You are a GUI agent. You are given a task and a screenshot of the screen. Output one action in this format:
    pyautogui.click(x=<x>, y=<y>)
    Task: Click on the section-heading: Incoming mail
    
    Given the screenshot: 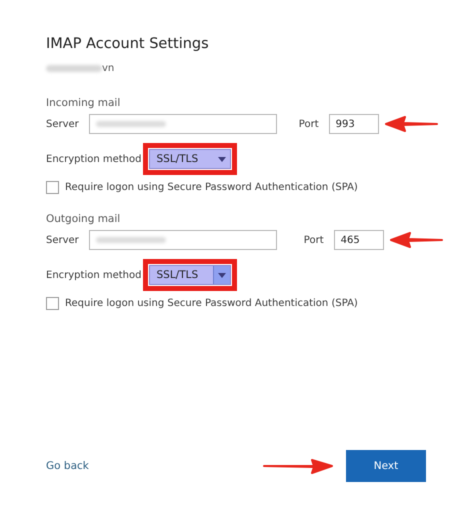 What is the action you would take?
    pyautogui.click(x=84, y=104)
    